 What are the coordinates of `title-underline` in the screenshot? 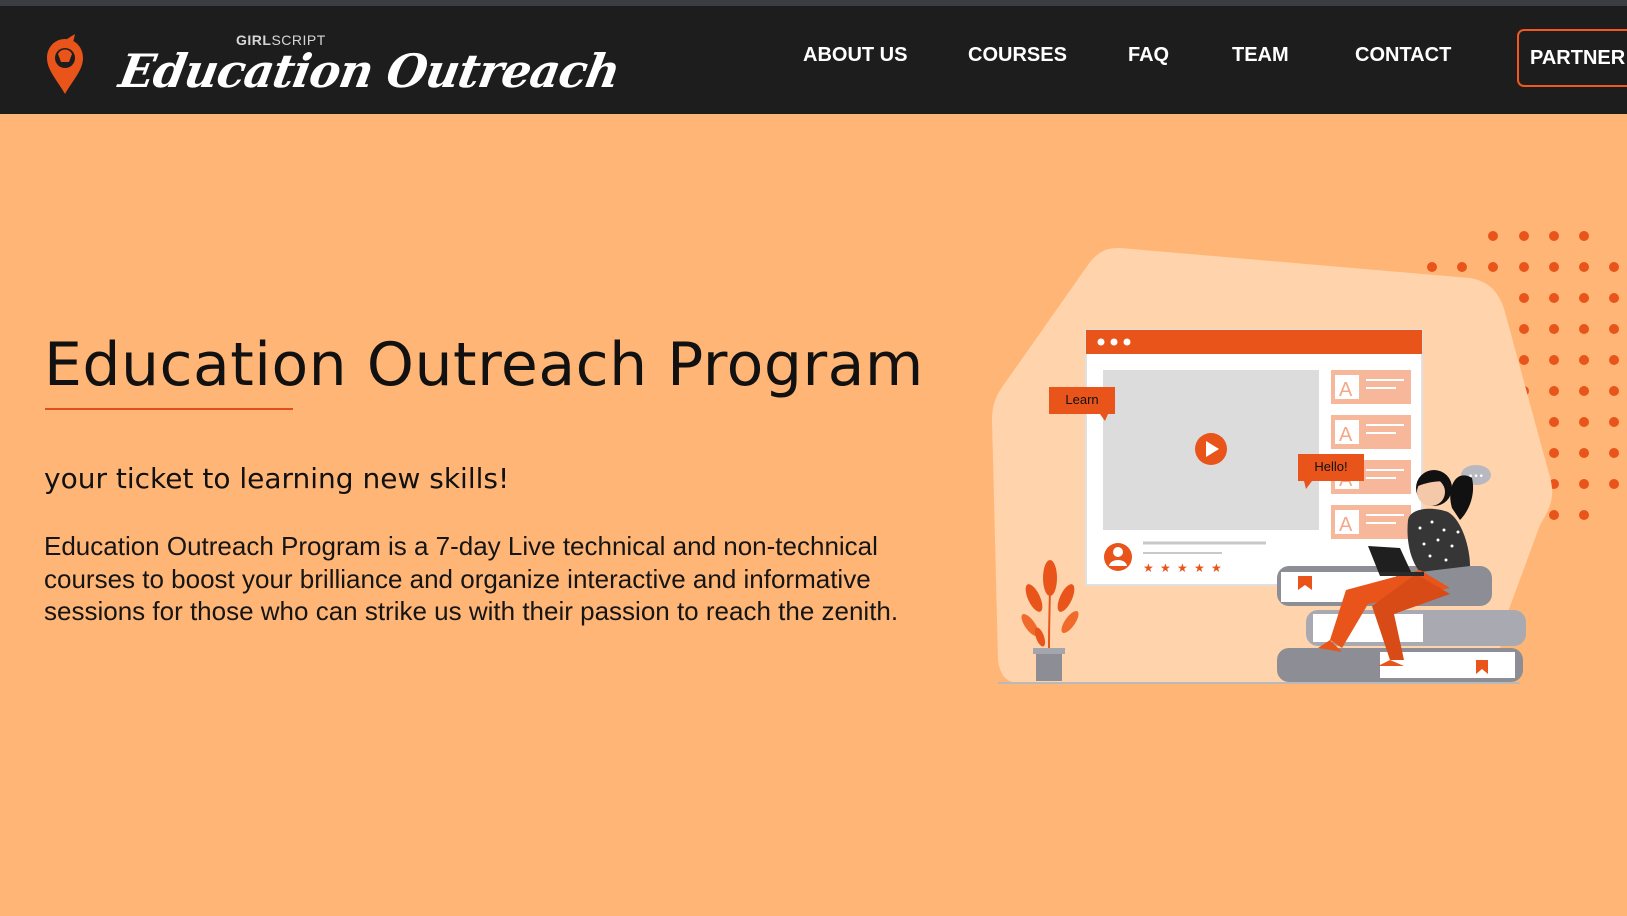 It's located at (169, 409).